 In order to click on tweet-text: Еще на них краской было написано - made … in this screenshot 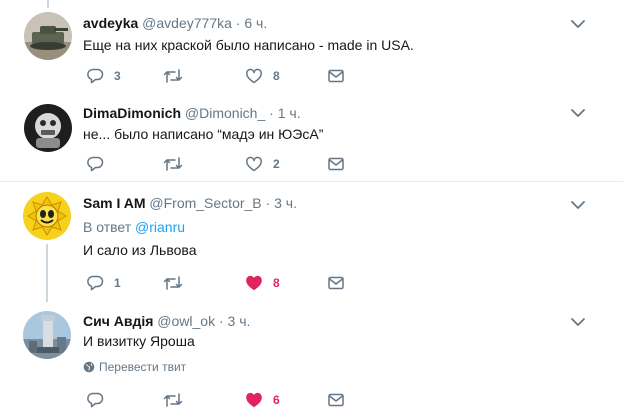, I will do `click(248, 45)`.